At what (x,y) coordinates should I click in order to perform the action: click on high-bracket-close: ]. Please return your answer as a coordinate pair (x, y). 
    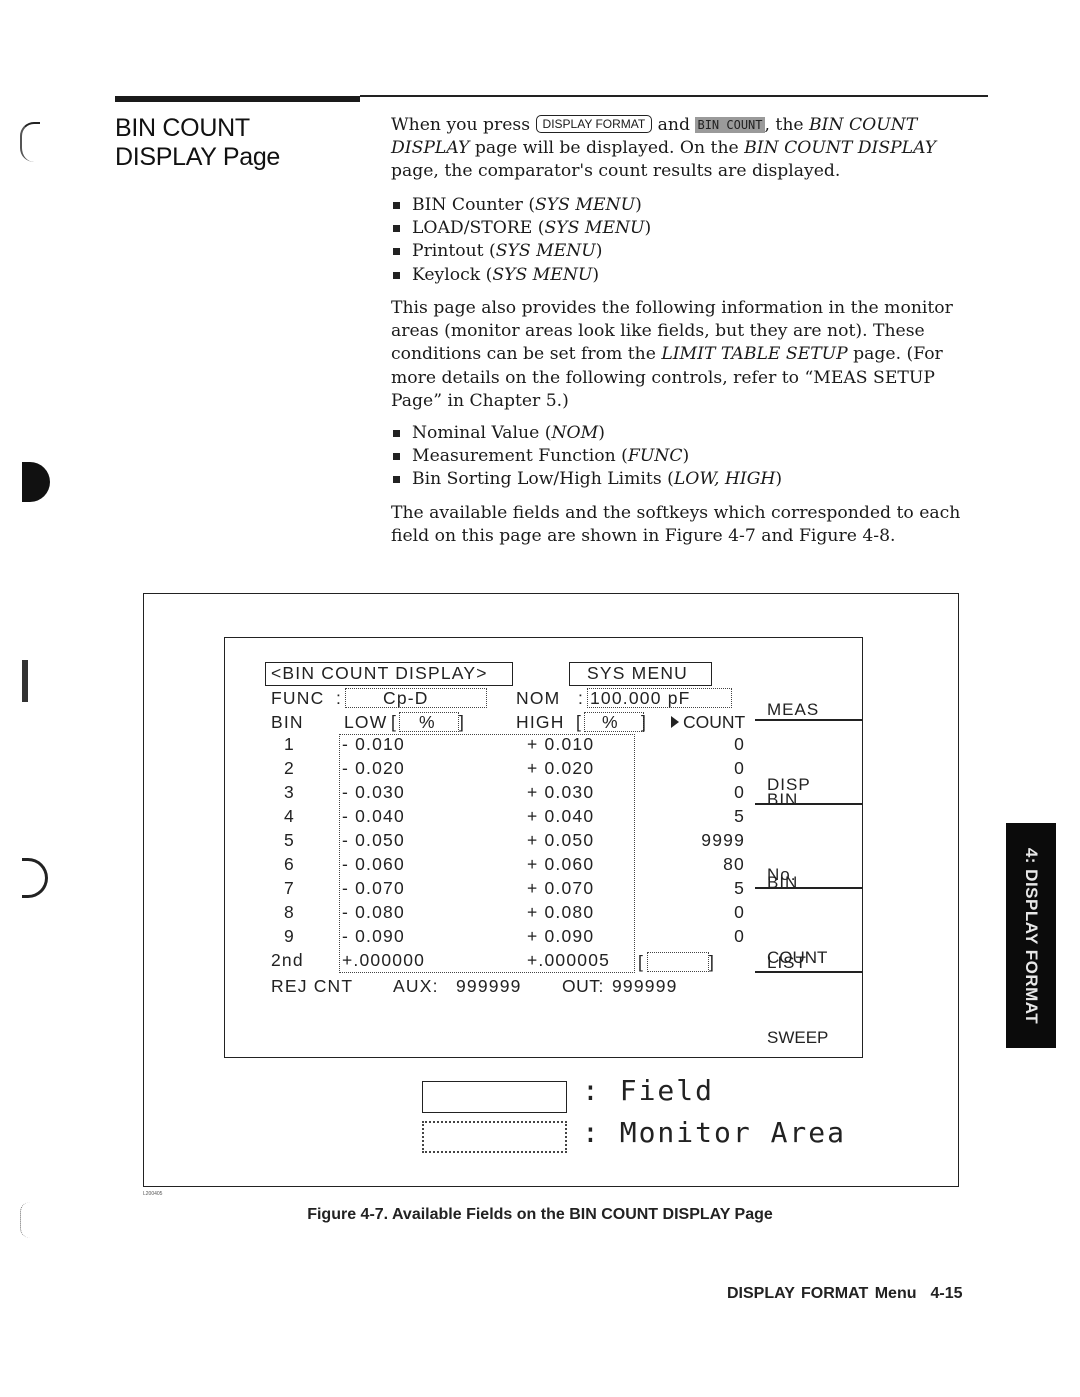
    Looking at the image, I should click on (644, 722).